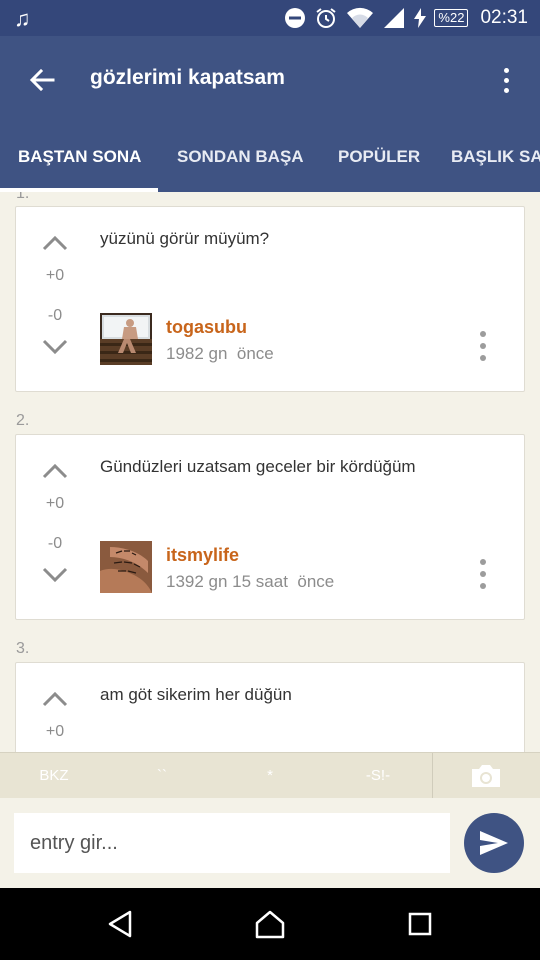  What do you see at coordinates (451, 18) in the screenshot?
I see `battery-level: %22` at bounding box center [451, 18].